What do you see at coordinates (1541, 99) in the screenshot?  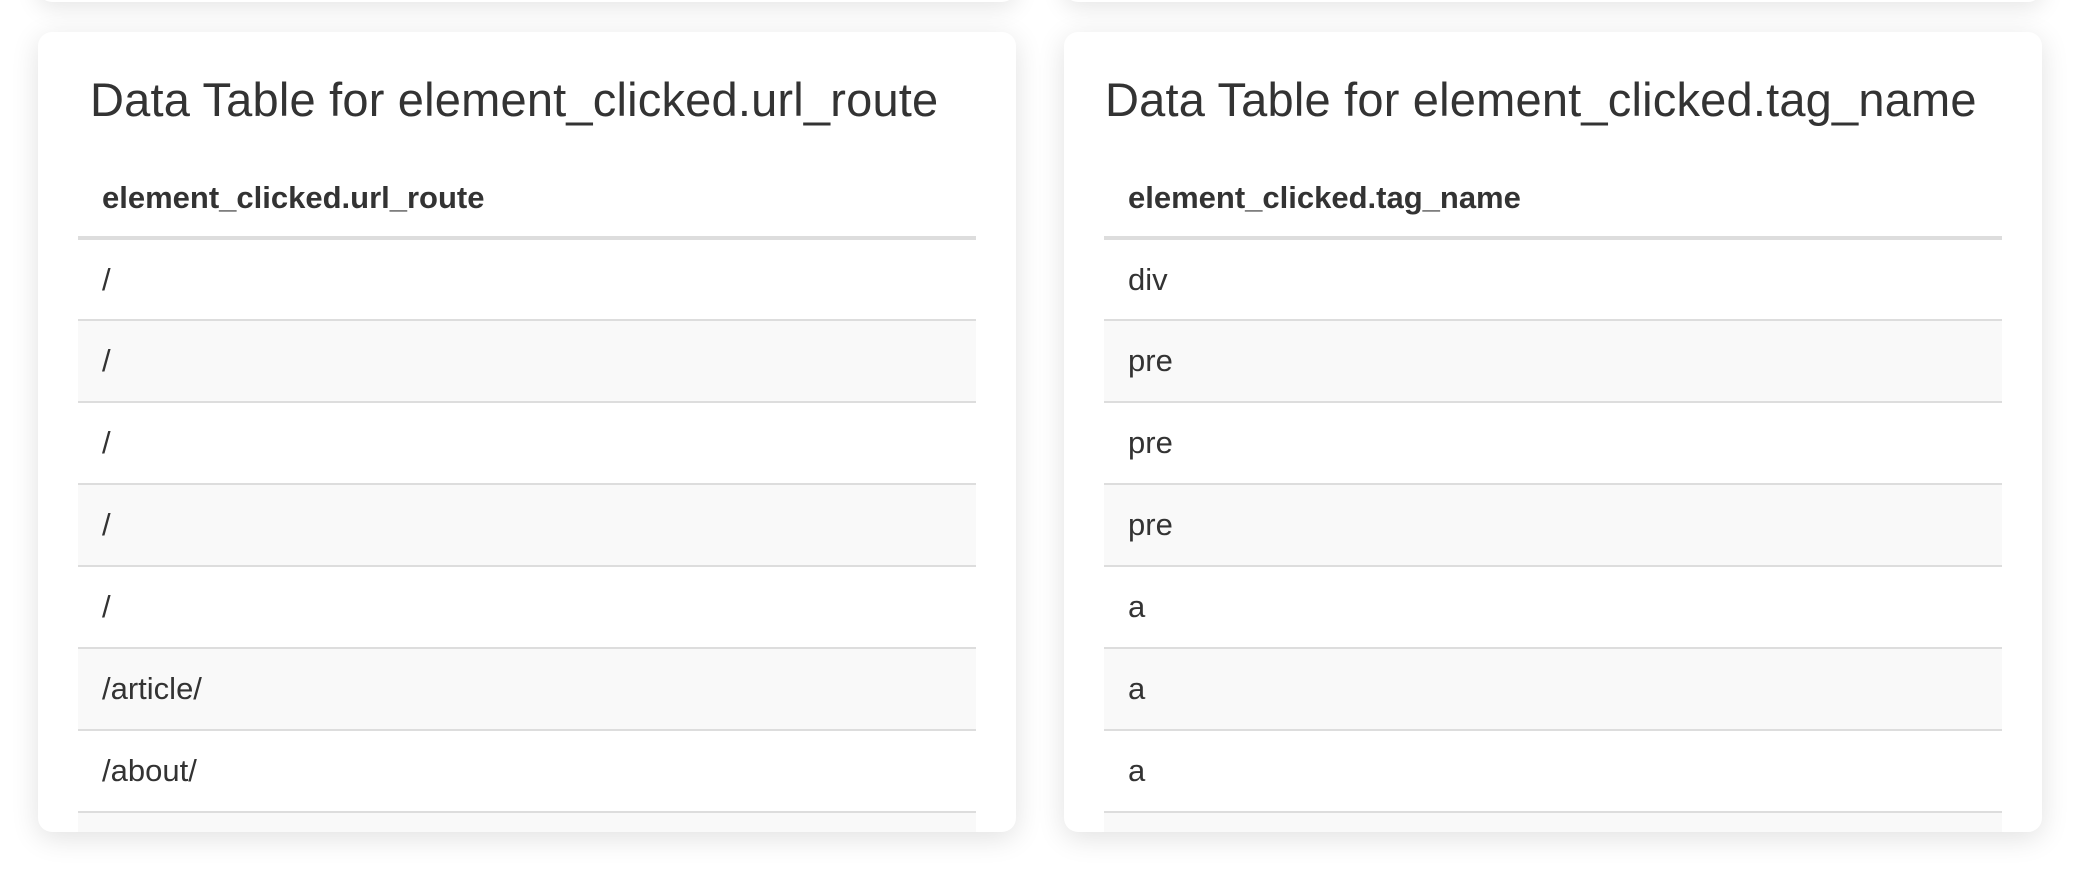 I see `card-title: Data Table for element_clicked.tag_name` at bounding box center [1541, 99].